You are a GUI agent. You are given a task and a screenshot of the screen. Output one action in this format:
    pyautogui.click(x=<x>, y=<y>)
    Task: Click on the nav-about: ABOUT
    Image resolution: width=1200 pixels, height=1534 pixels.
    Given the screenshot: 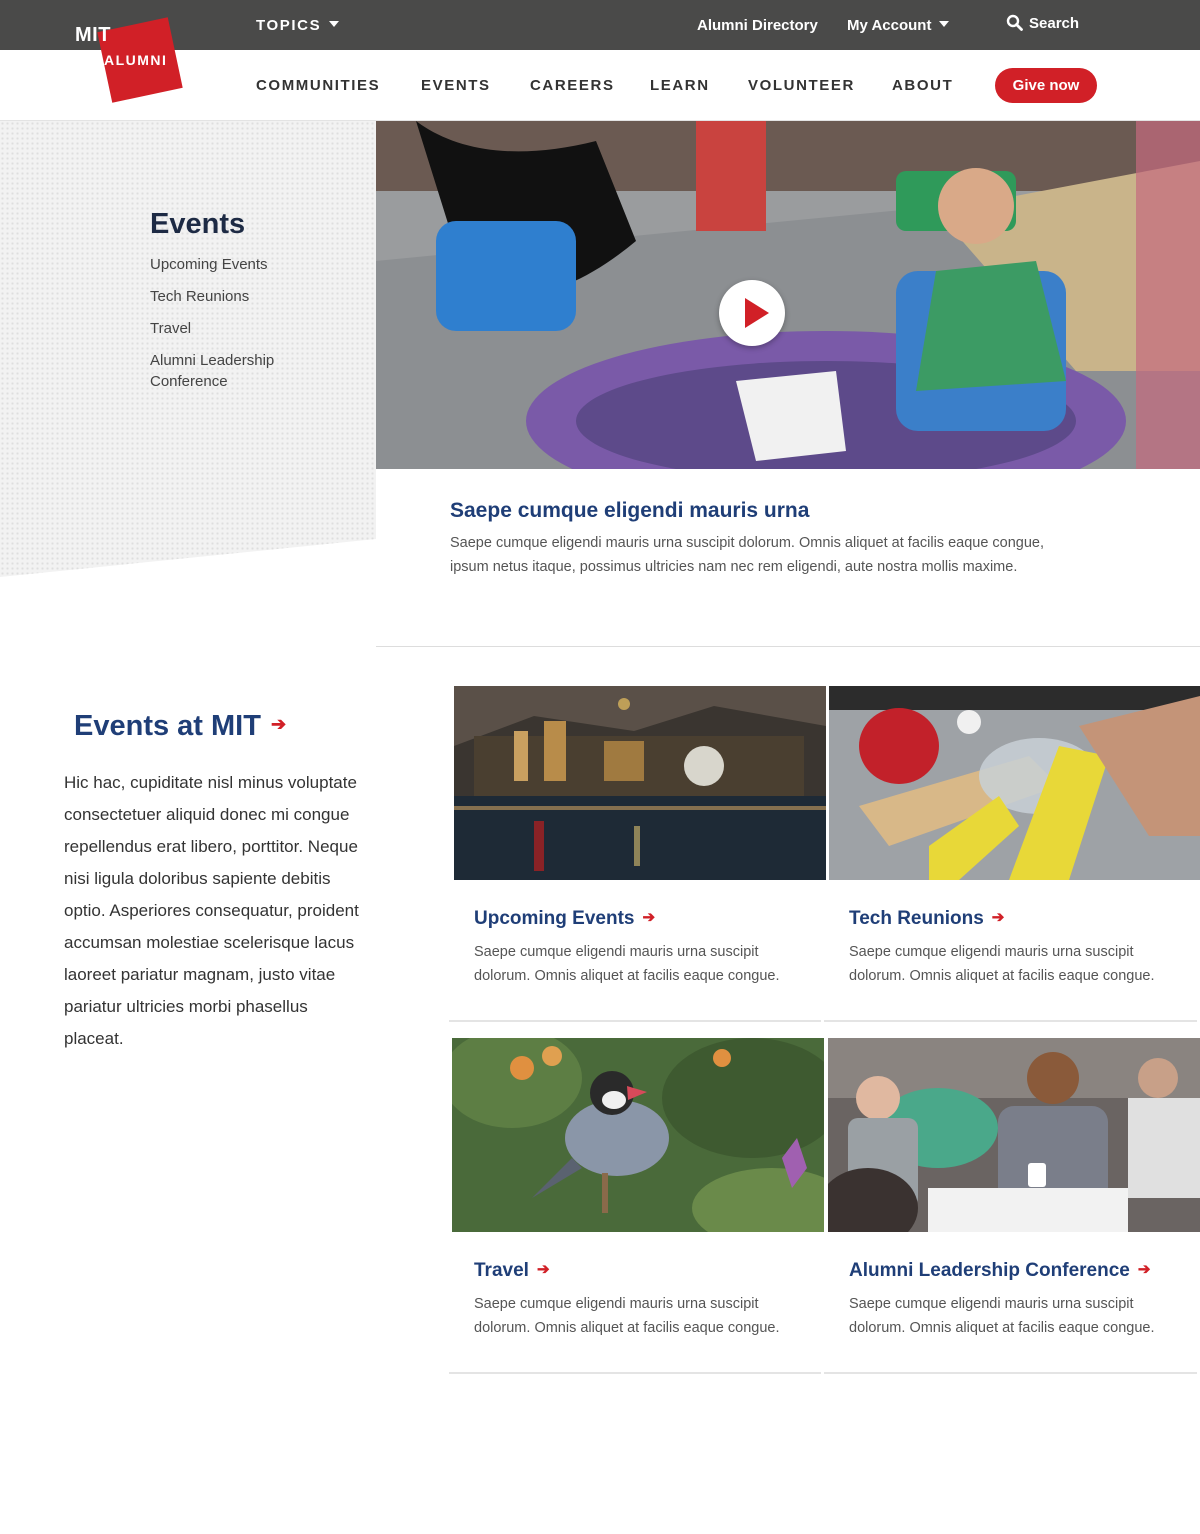 What is the action you would take?
    pyautogui.click(x=922, y=85)
    